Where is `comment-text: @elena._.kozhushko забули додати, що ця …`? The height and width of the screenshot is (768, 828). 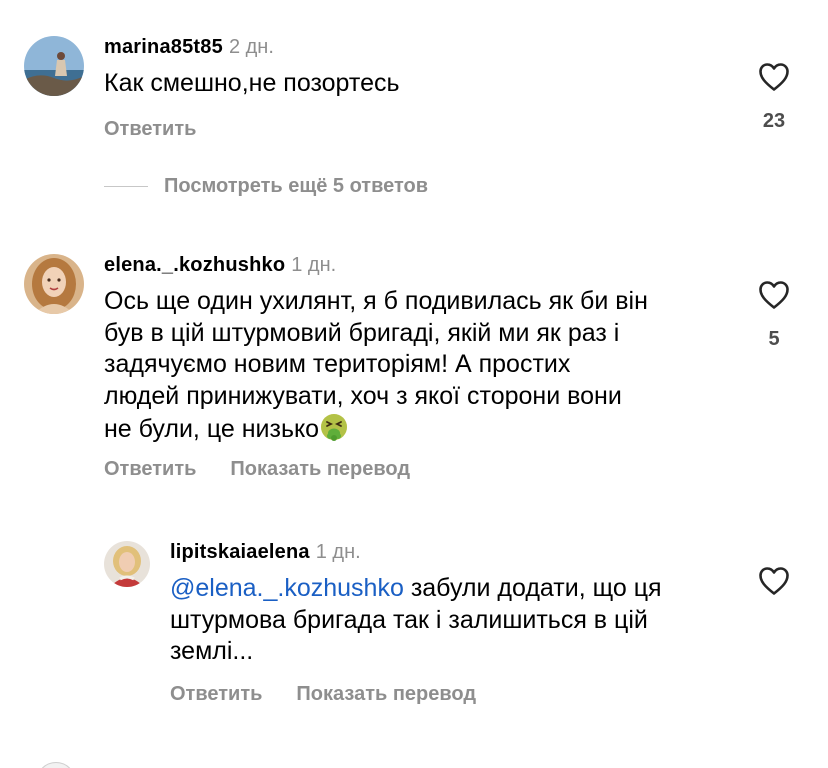
comment-text: @elena._.kozhushko забули додати, що ця … is located at coordinates (460, 620).